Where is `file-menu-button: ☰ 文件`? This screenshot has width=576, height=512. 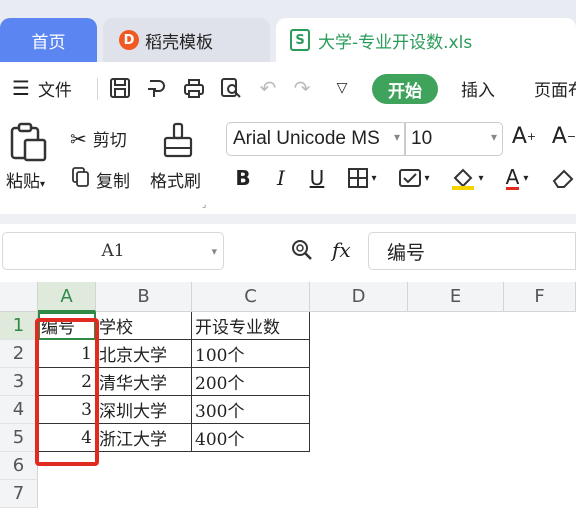
file-menu-button: ☰ 文件 is located at coordinates (42, 88).